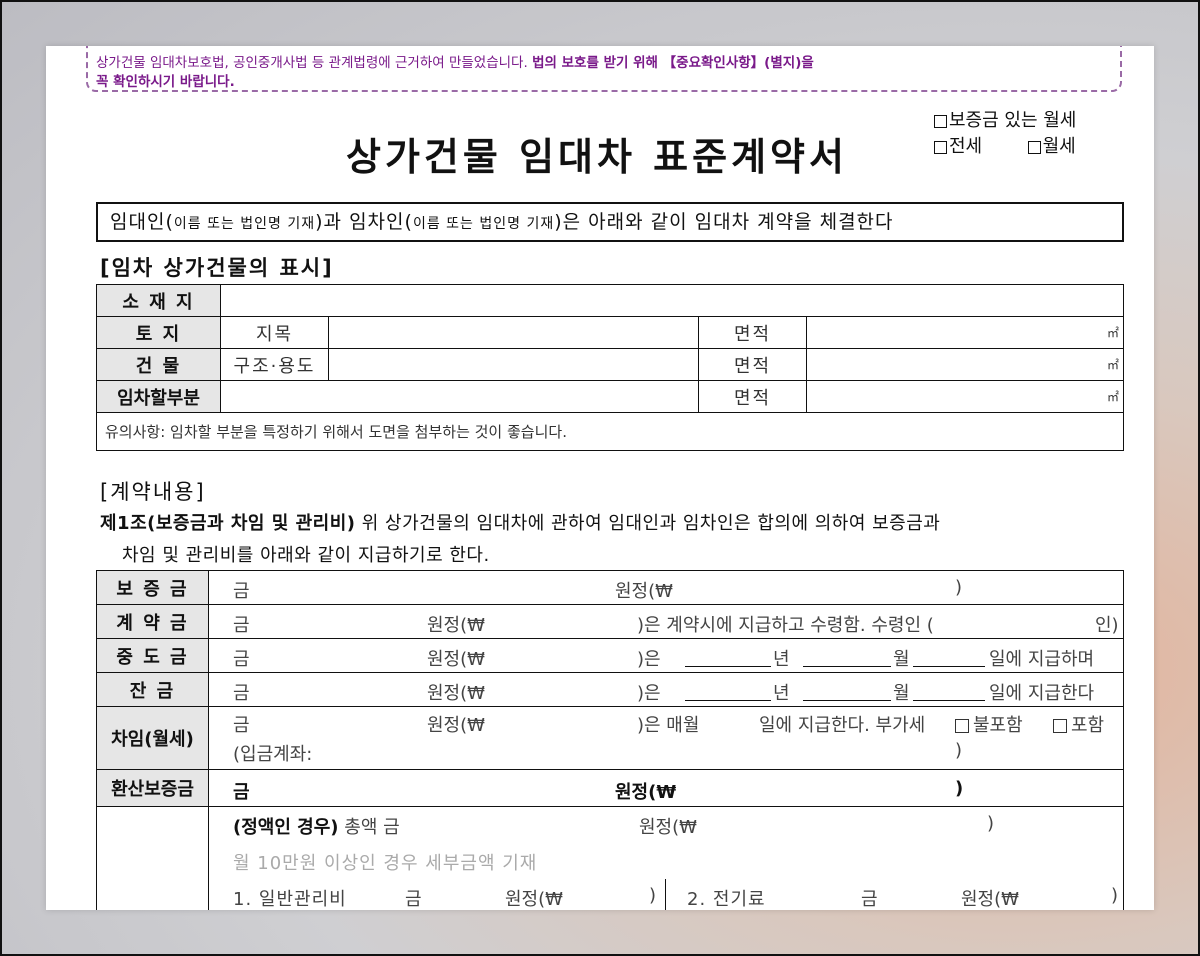  Describe the element at coordinates (1059, 146) in the screenshot. I see `type-monthly: 월세` at that location.